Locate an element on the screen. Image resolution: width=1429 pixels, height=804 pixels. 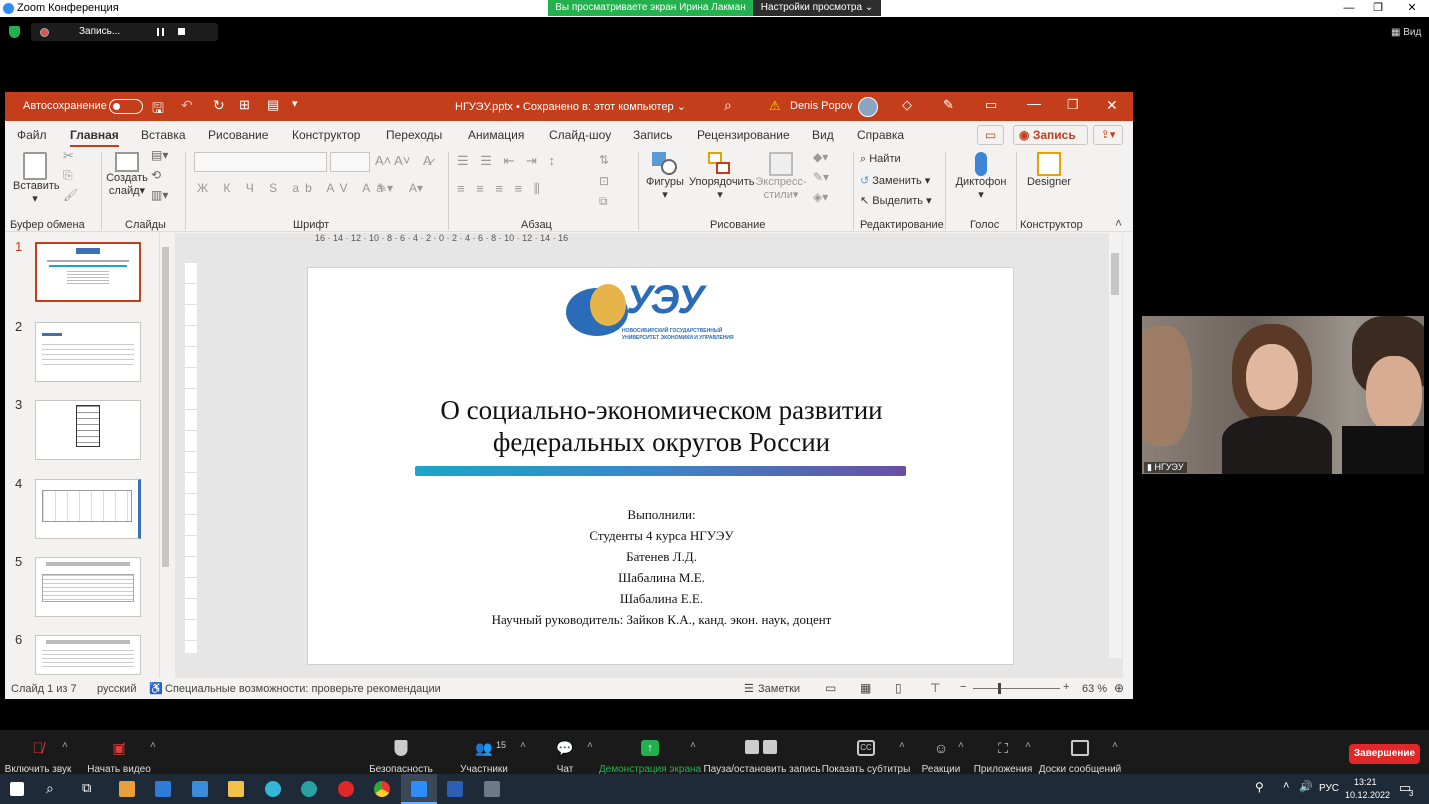
app-icon is located at coordinates (492, 789).